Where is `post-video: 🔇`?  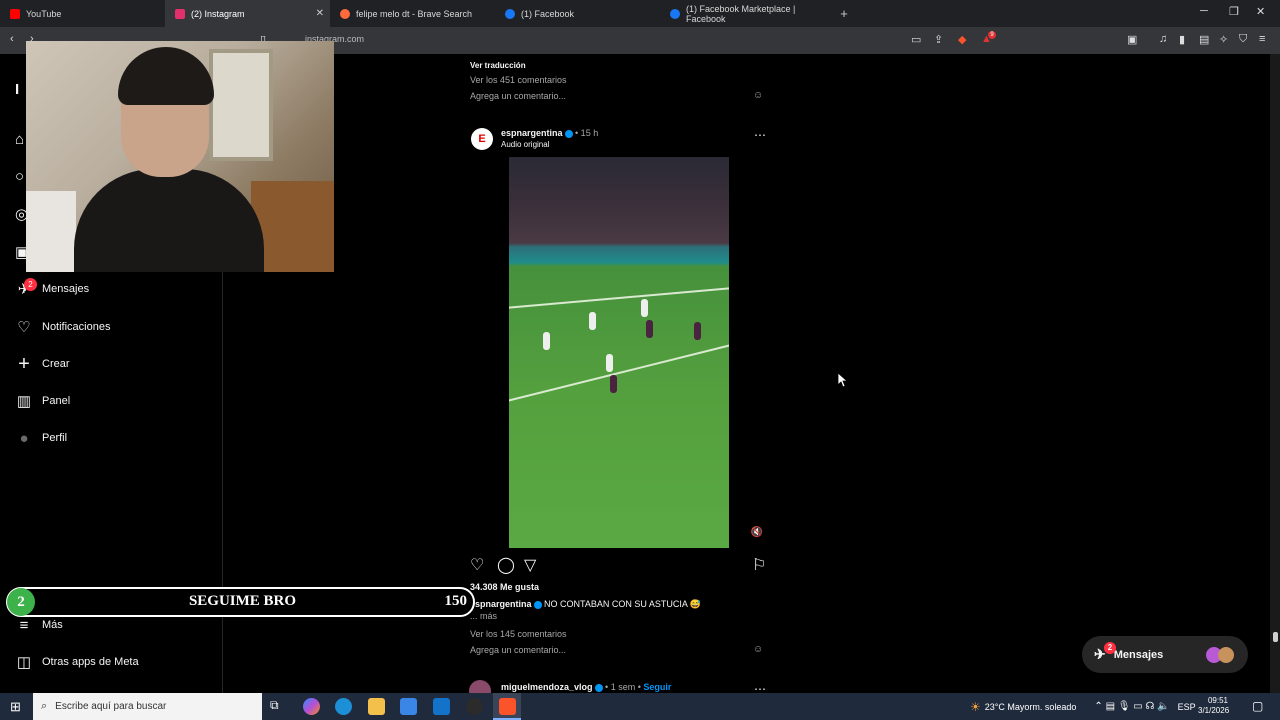
post-video: 🔇 is located at coordinates (619, 352).